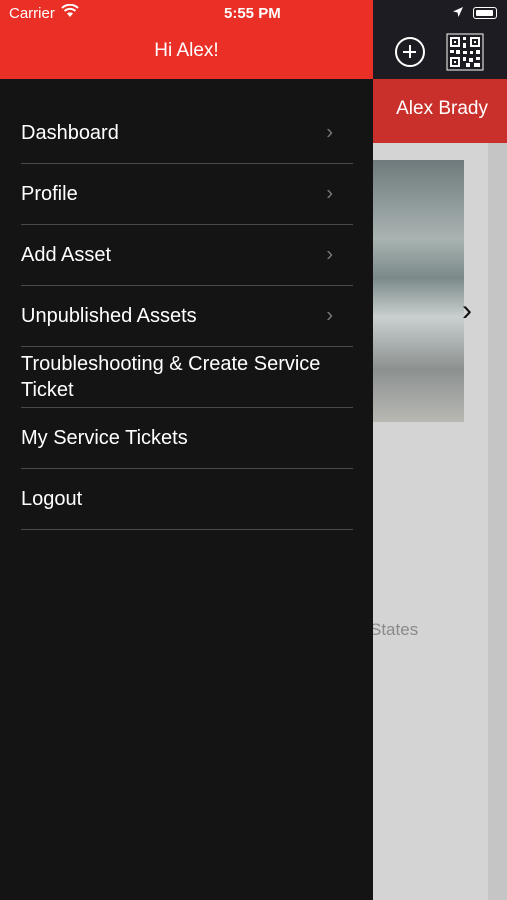 Image resolution: width=507 pixels, height=900 pixels. Describe the element at coordinates (66, 255) in the screenshot. I see `menu-item-label: Add Asset` at that location.